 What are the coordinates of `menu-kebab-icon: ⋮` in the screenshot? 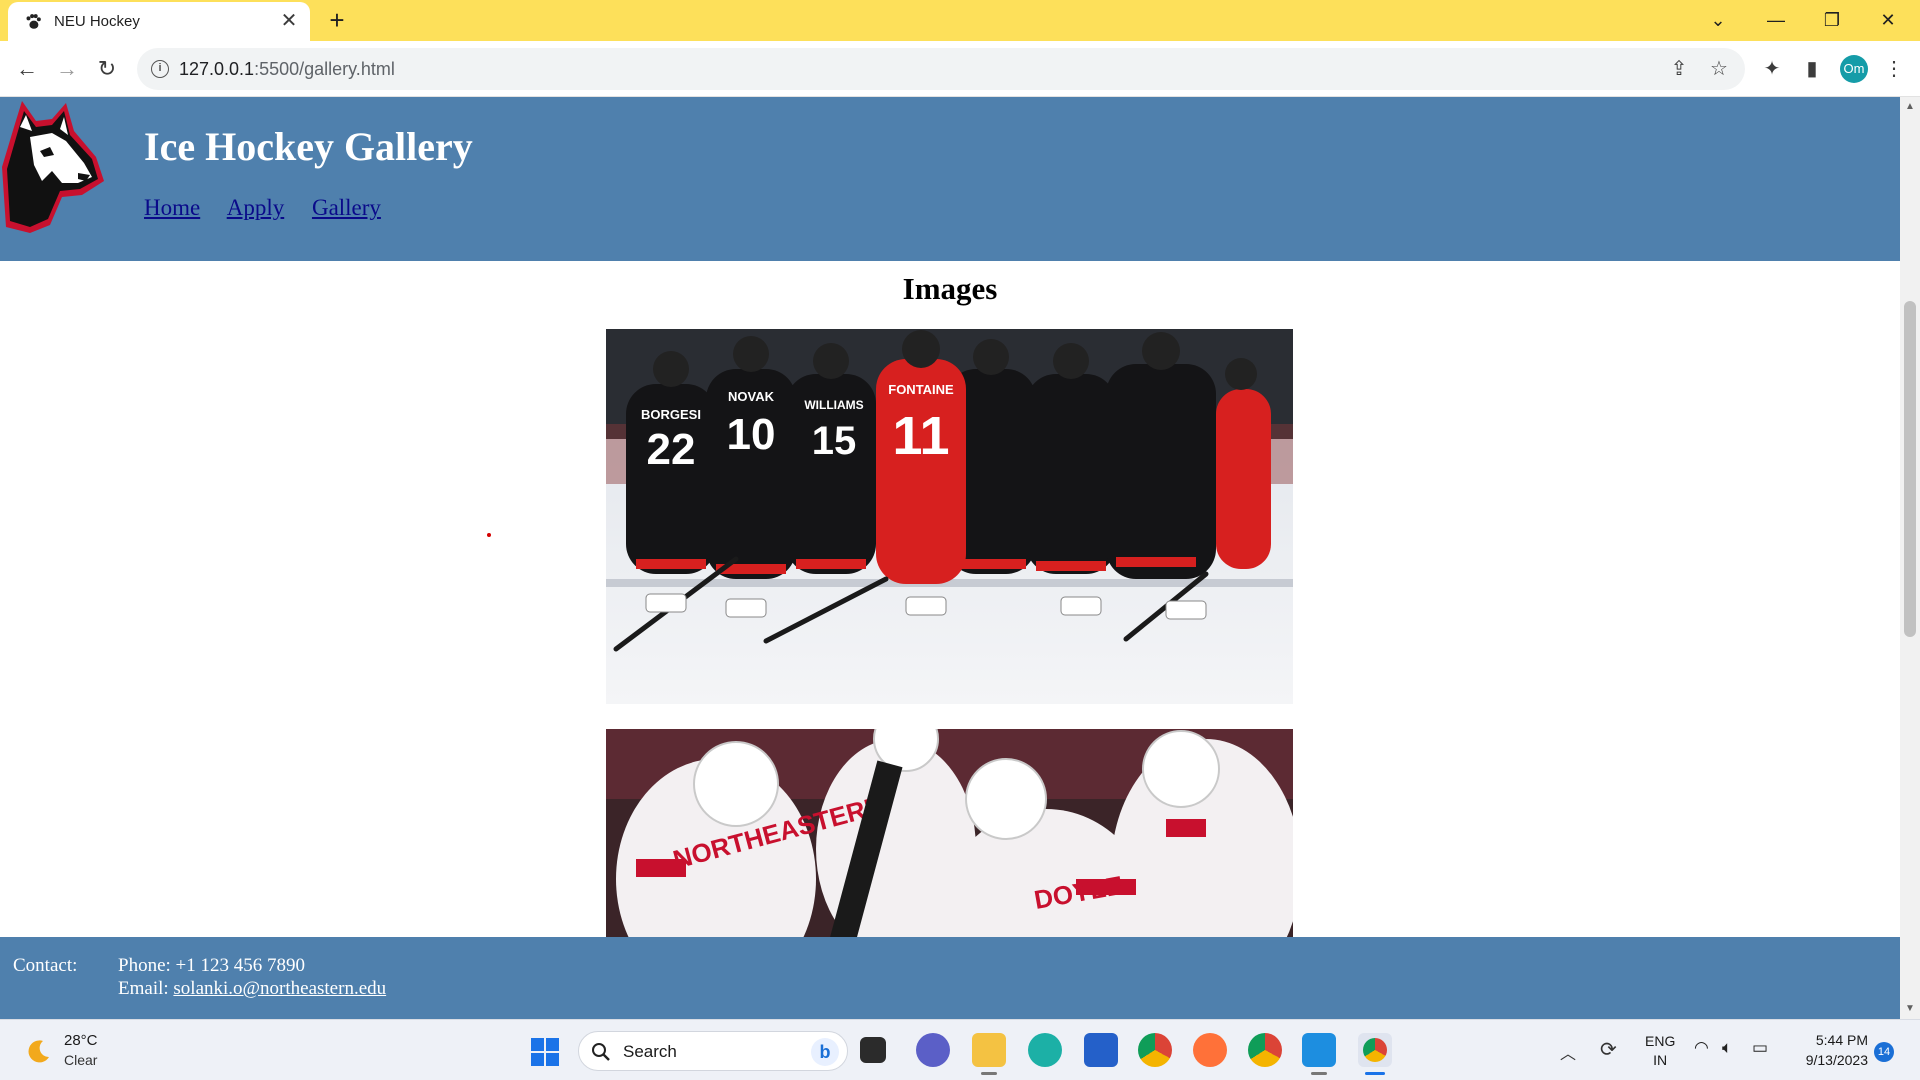 It's located at (1894, 69).